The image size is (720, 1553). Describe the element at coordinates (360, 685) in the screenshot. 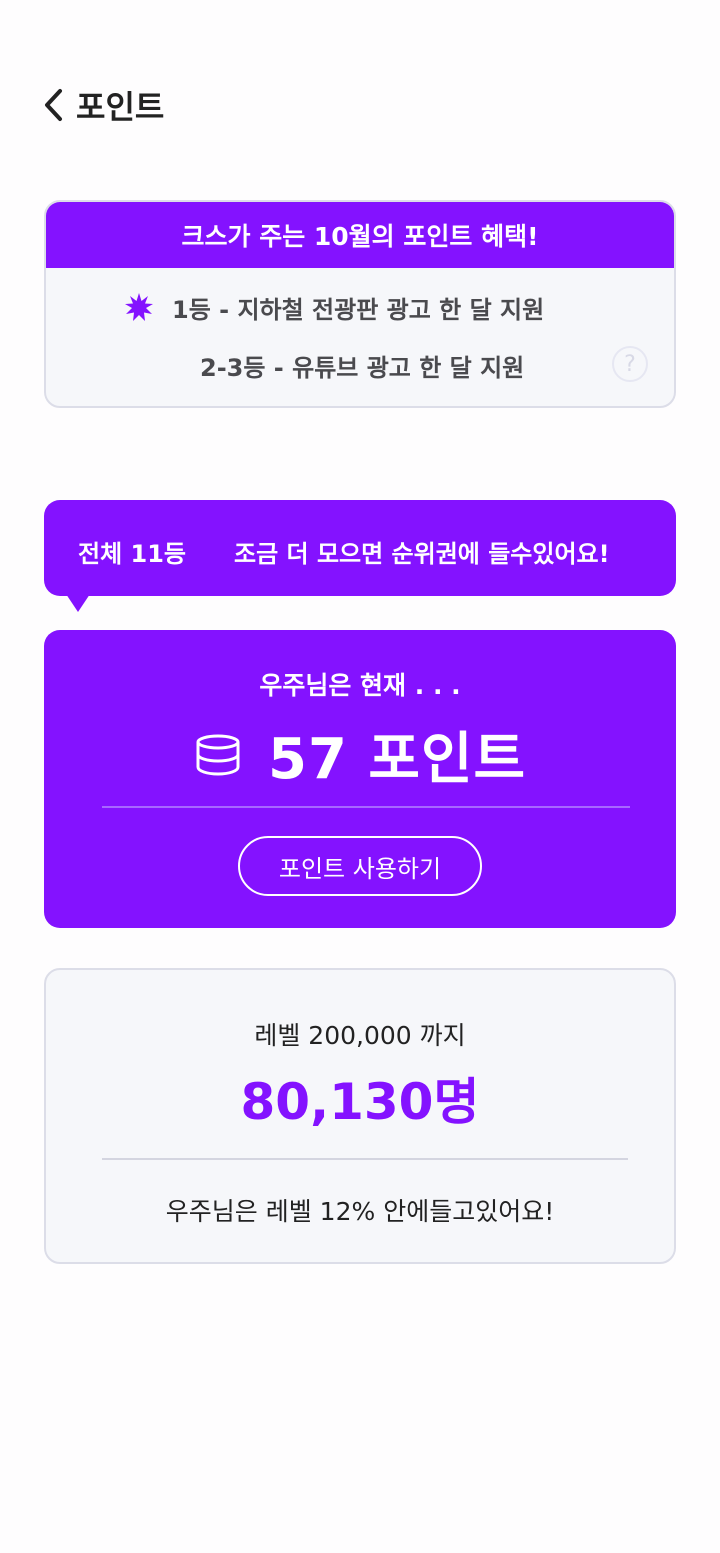

I see `current-points-label: 우주님은 현재 . . .` at that location.